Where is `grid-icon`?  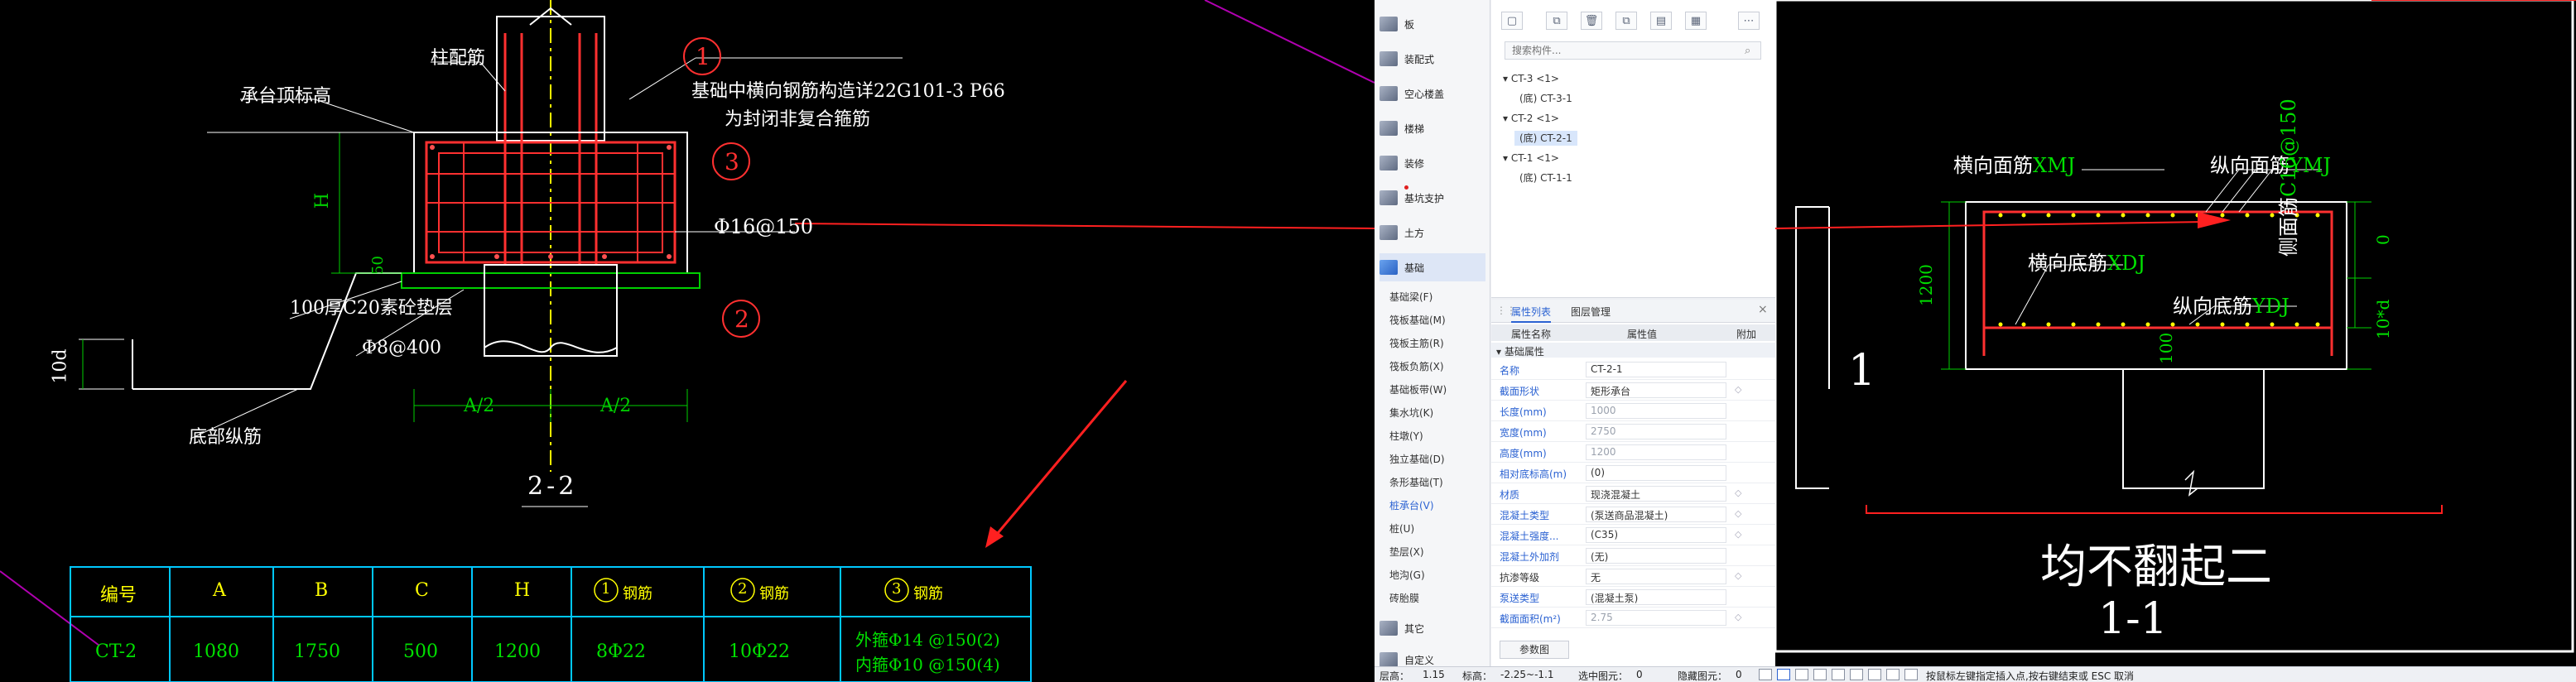 grid-icon is located at coordinates (1801, 674).